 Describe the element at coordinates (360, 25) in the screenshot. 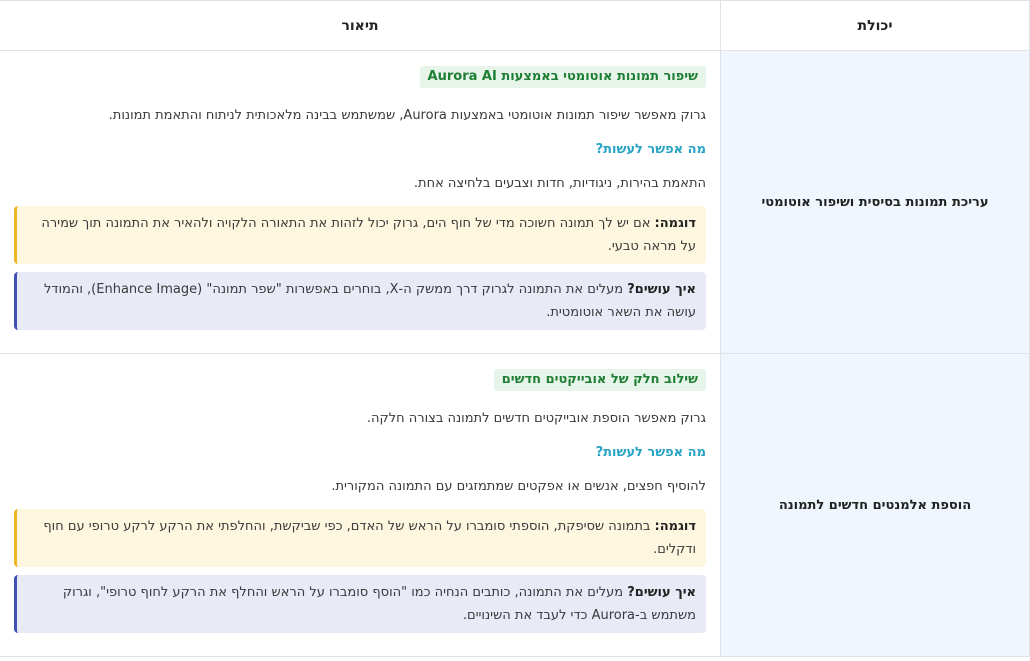

I see `header-description: תיאור` at that location.